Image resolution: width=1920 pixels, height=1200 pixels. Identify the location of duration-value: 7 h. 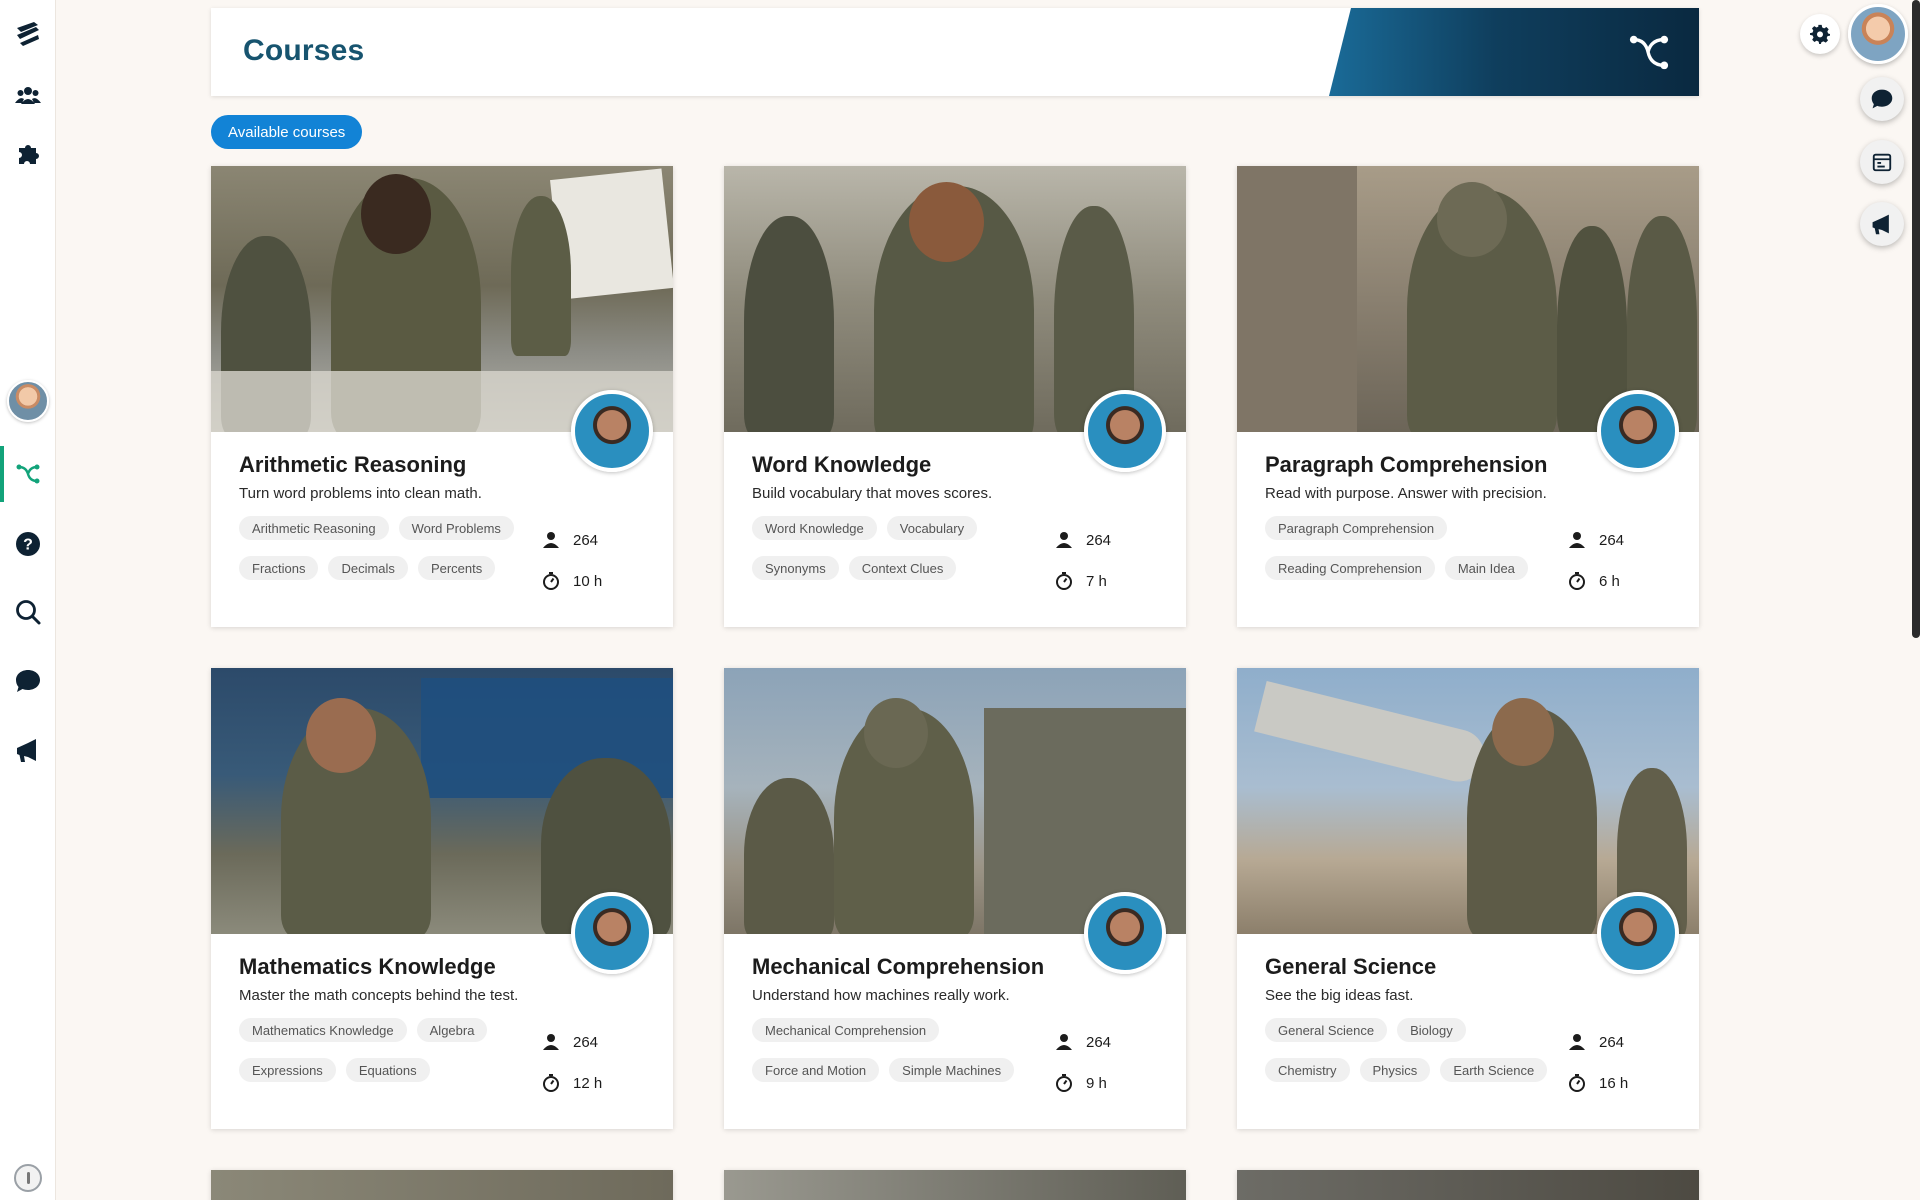
(1096, 581).